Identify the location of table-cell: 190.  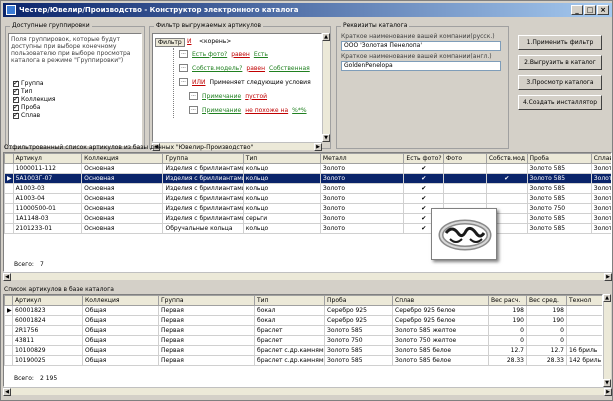
(507, 320).